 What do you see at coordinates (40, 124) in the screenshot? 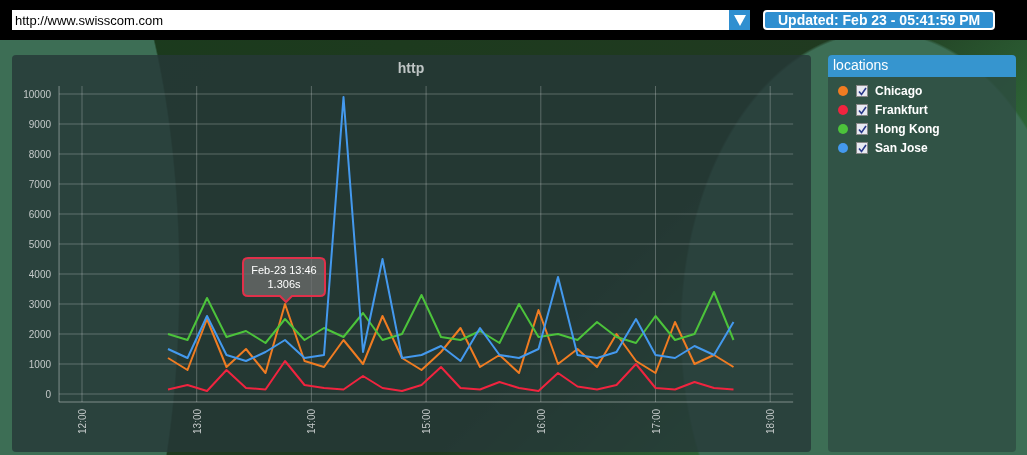
I see `y-tick-label: 9000` at bounding box center [40, 124].